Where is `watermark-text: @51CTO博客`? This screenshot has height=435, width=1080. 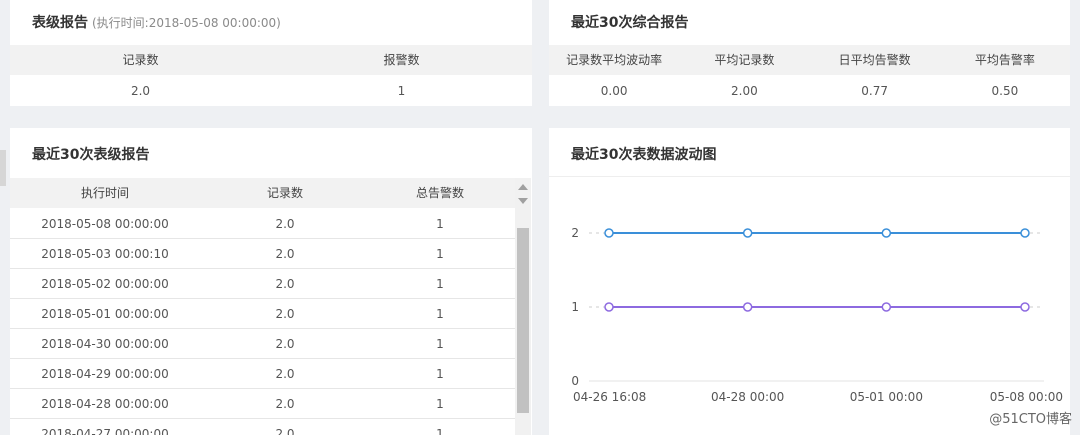 watermark-text: @51CTO博客 is located at coordinates (1030, 419).